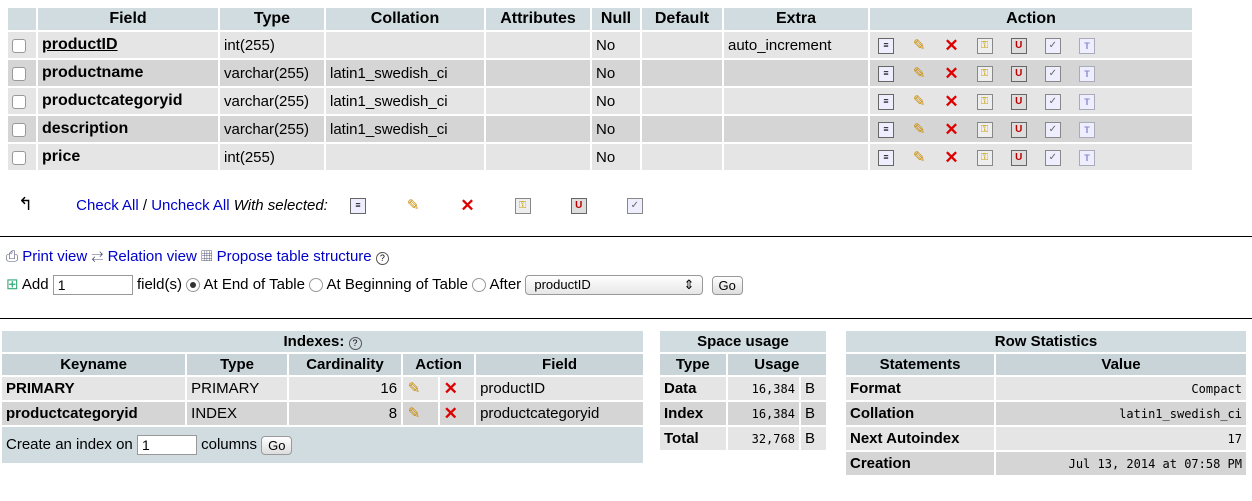 The width and height of the screenshot is (1252, 501). Describe the element at coordinates (322, 445) in the screenshot. I see `create-index-bar: Create an index on 1 columns Go` at that location.